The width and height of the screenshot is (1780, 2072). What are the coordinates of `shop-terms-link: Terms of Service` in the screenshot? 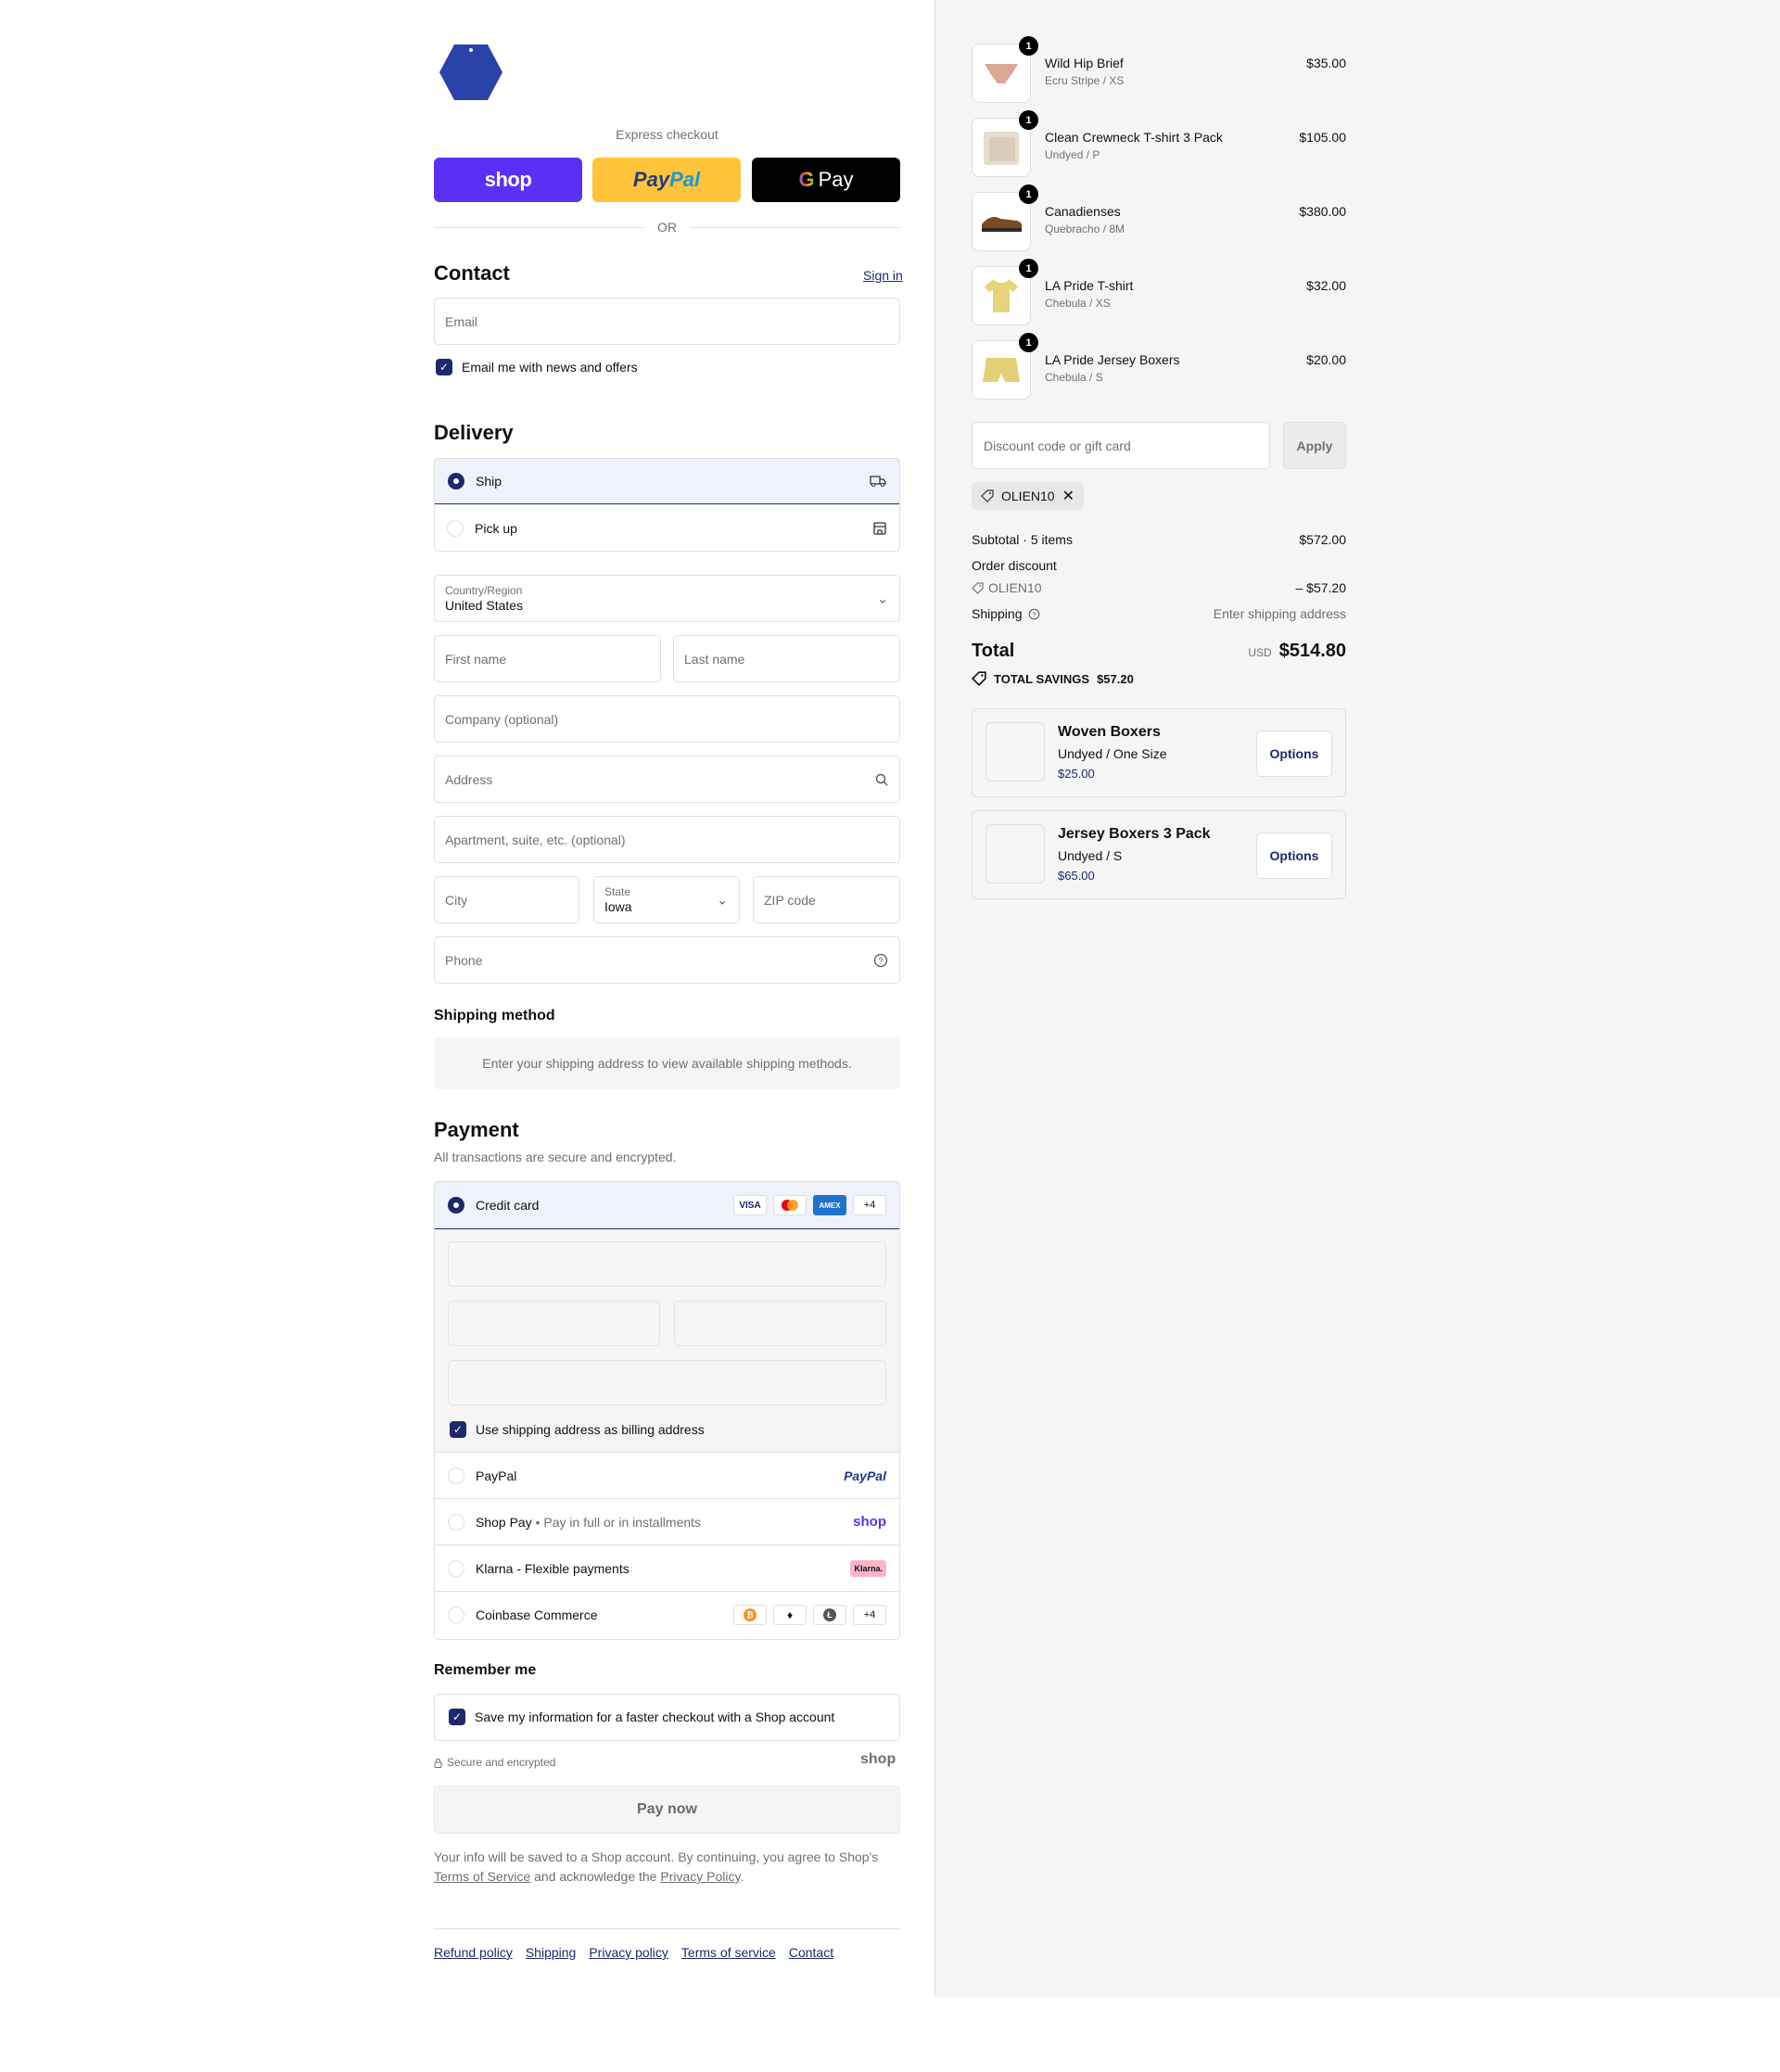 It's located at (482, 1877).